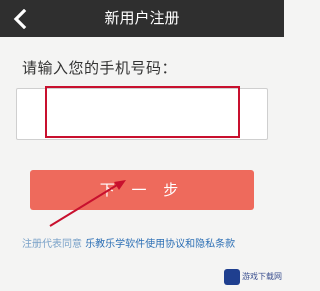  I want to click on title-bar: 新用户注册, so click(142, 18).